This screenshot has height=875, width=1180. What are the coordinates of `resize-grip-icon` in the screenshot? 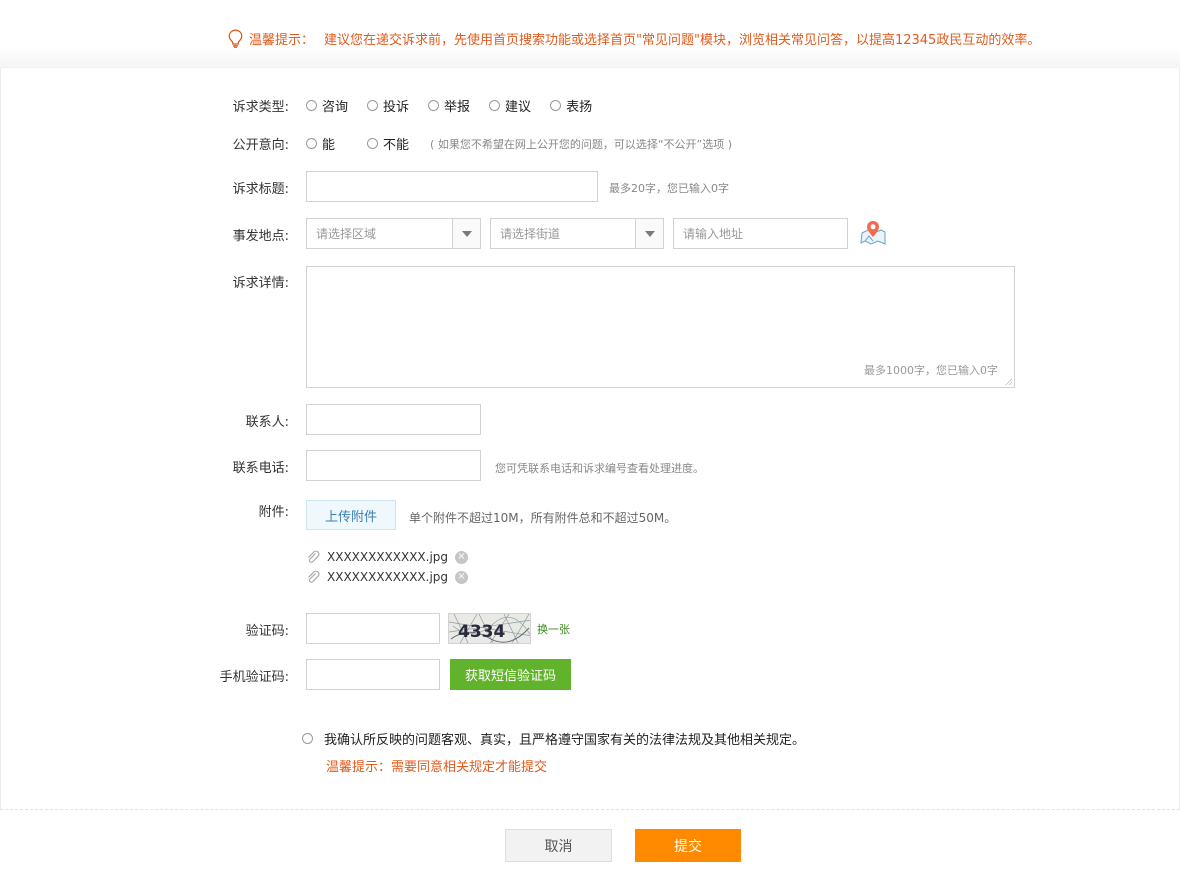 It's located at (1008, 381).